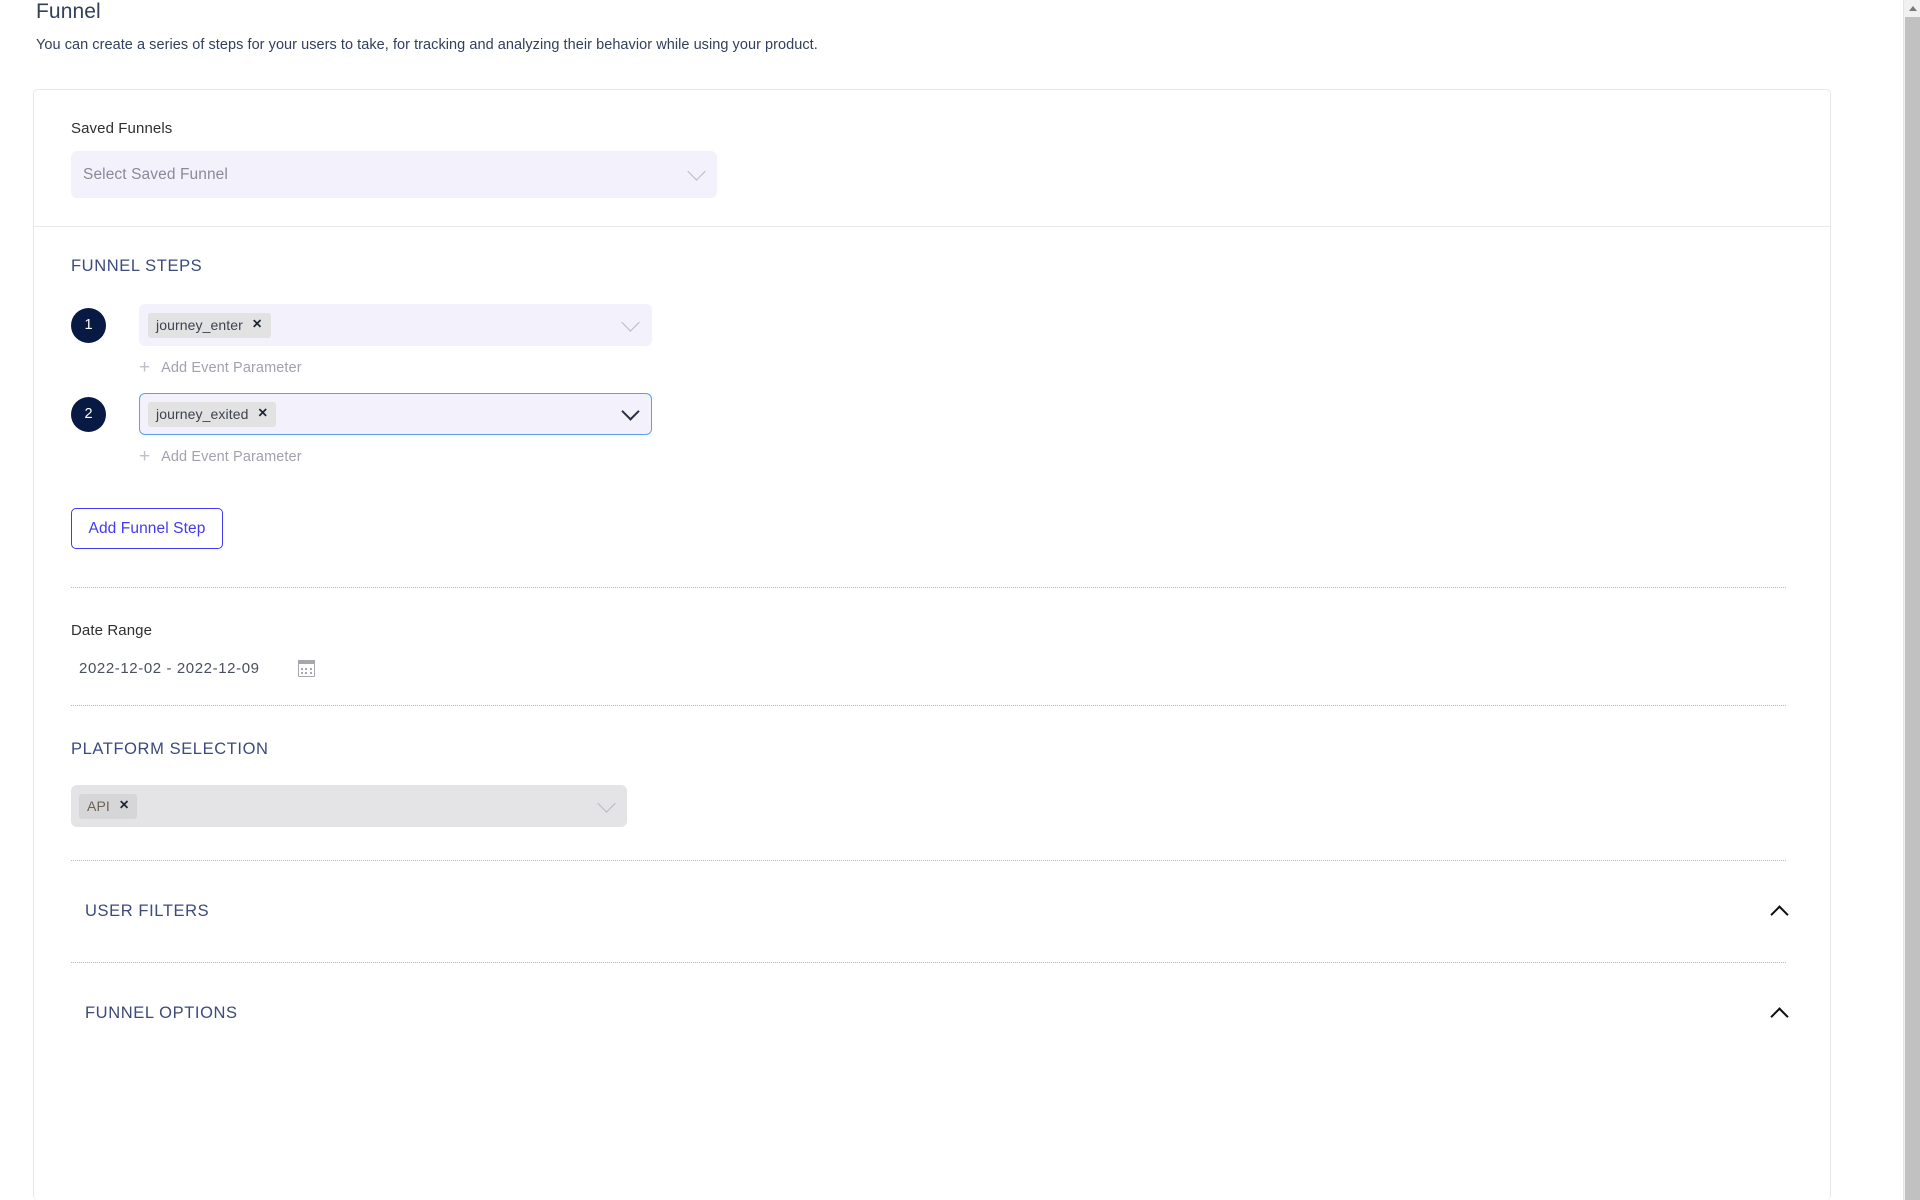 This screenshot has height=1200, width=1920. I want to click on event-tag: journey_exited ✕, so click(212, 414).